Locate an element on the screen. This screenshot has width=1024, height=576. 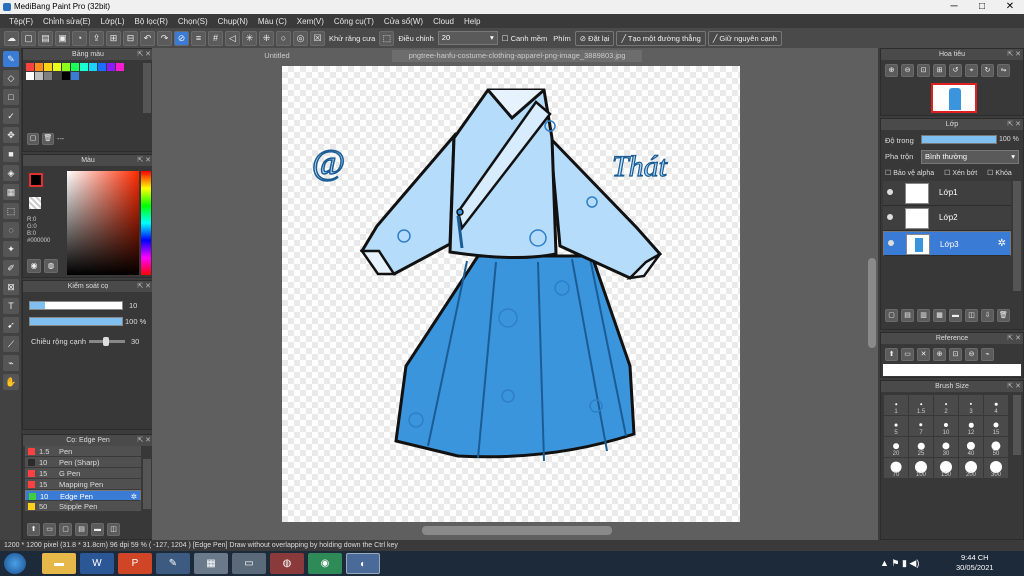
straight-line-button: ╱ Tạo một đường thẳng is located at coordinates (661, 38).